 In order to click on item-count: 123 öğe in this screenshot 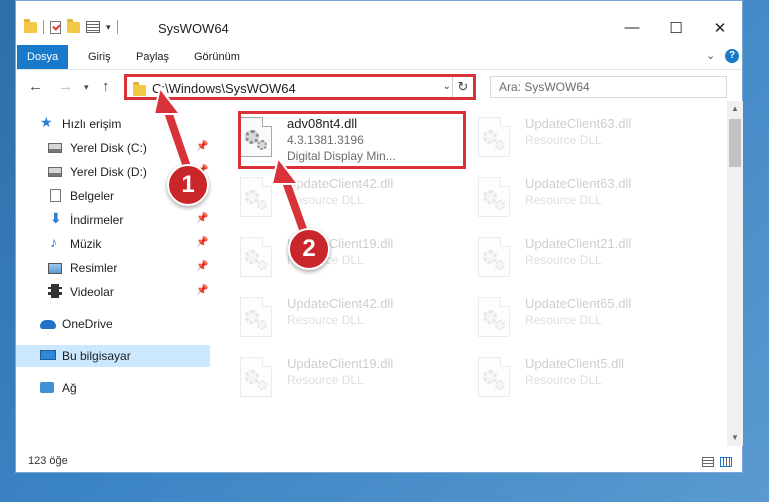, I will do `click(48, 461)`.